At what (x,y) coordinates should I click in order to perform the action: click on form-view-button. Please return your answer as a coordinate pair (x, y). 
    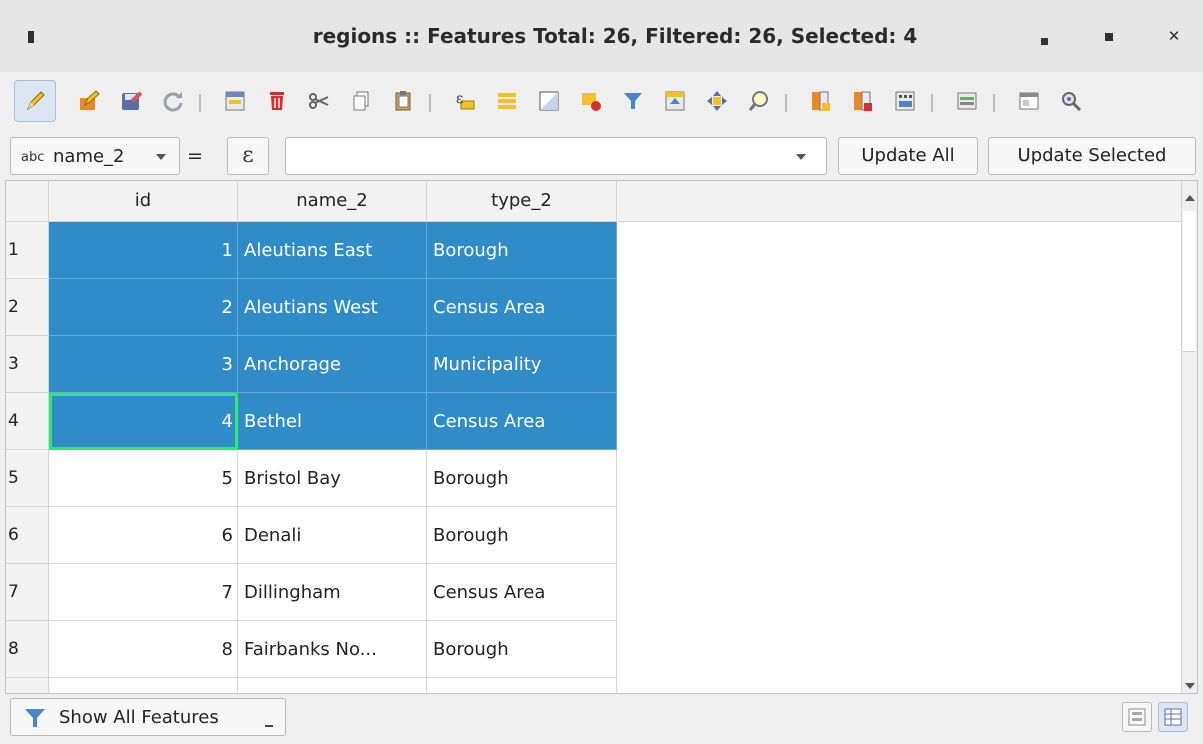
    Looking at the image, I should click on (1137, 717).